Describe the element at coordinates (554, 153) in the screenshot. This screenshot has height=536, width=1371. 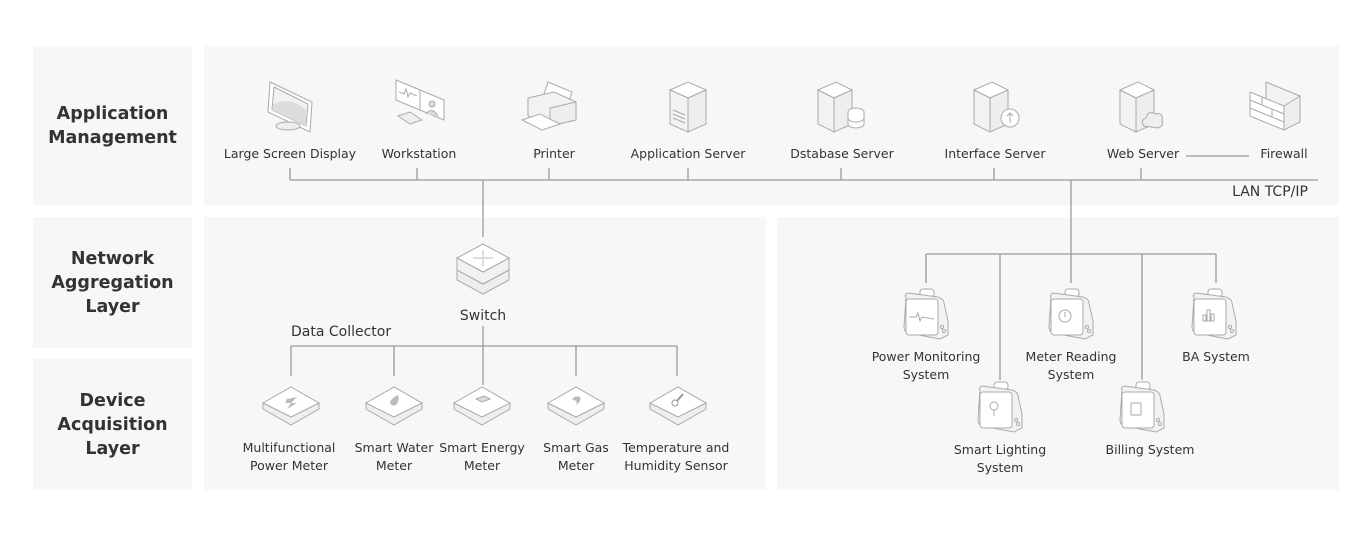
I see `app-label-printer: Printer` at that location.